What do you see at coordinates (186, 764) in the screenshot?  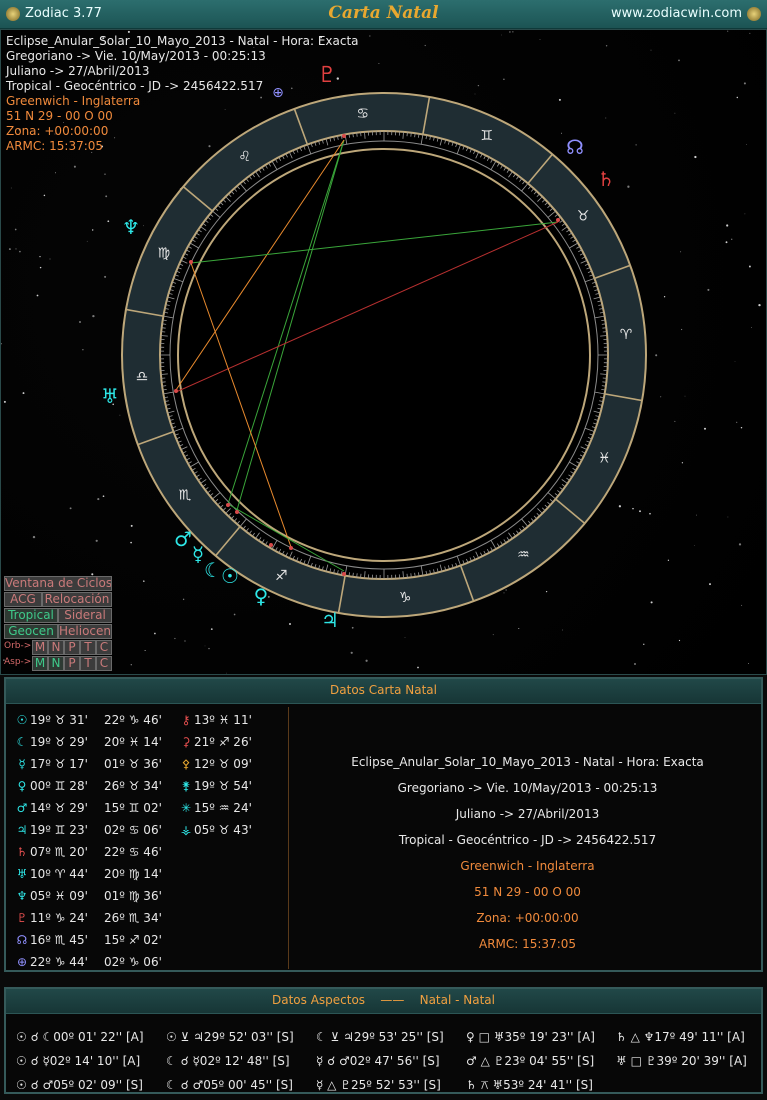 I see `asteroid-glyph-icon: ⚴` at bounding box center [186, 764].